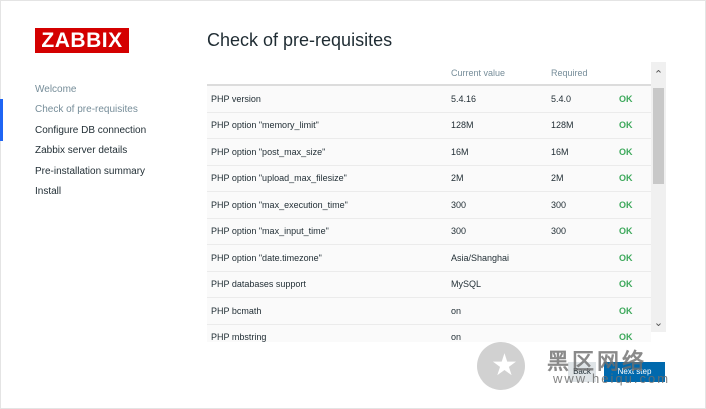 The width and height of the screenshot is (706, 409). I want to click on table-row: PHP option "memory_limit" 128M 128M OK, so click(429, 125).